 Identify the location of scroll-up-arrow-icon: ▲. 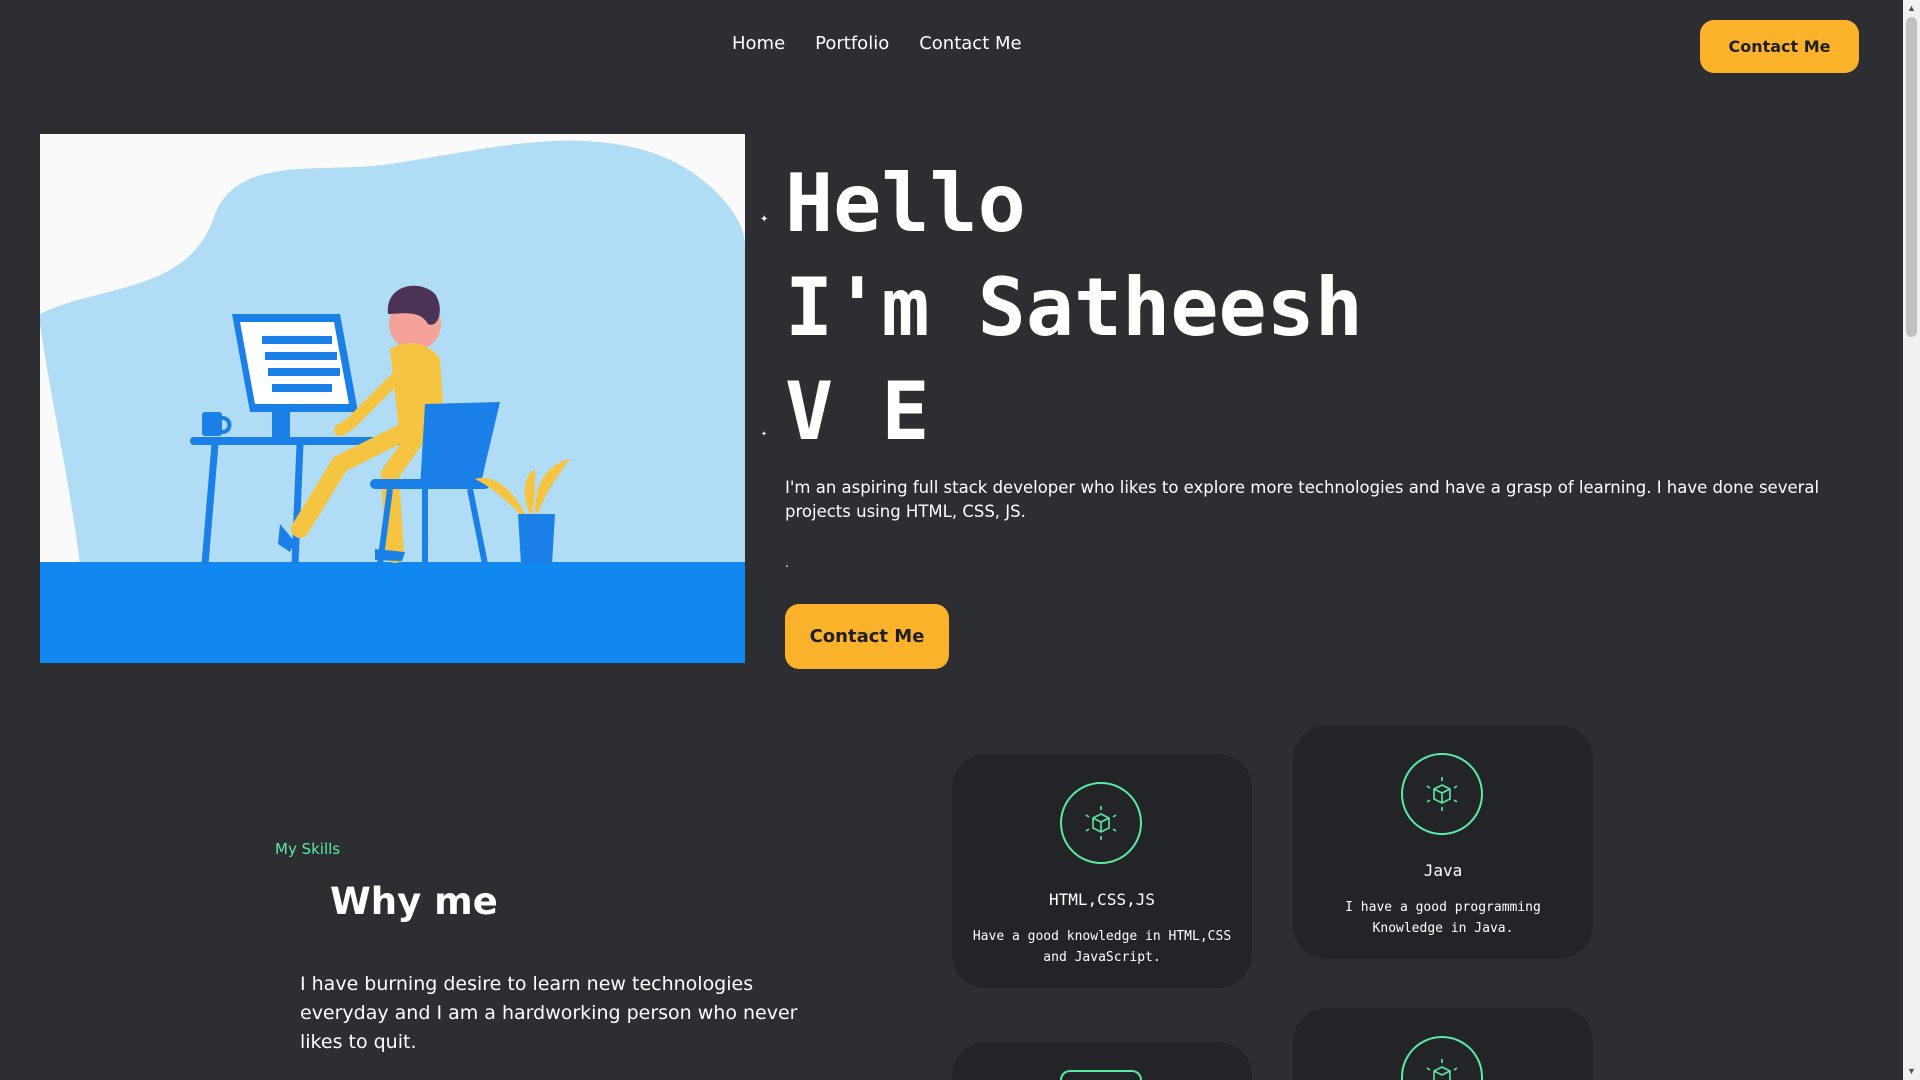
(1911, 8).